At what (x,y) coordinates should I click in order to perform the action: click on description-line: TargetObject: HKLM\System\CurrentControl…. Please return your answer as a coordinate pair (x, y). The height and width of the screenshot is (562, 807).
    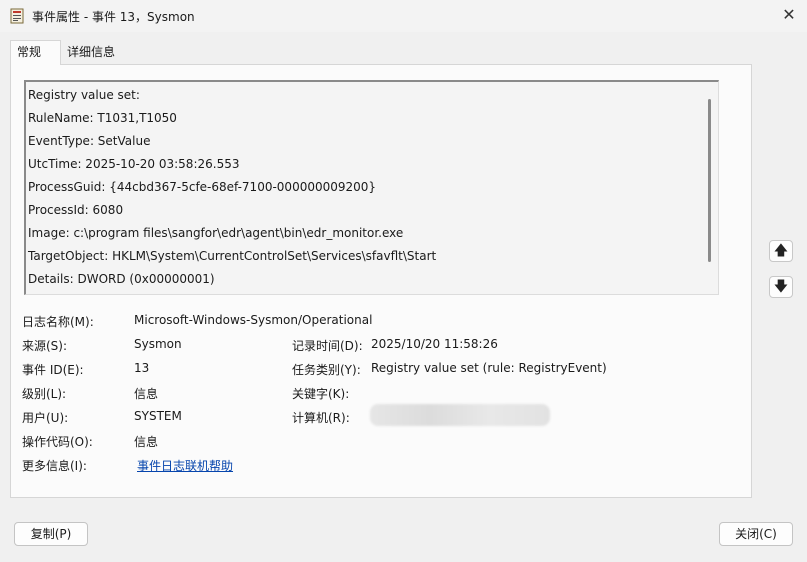
    Looking at the image, I should click on (232, 256).